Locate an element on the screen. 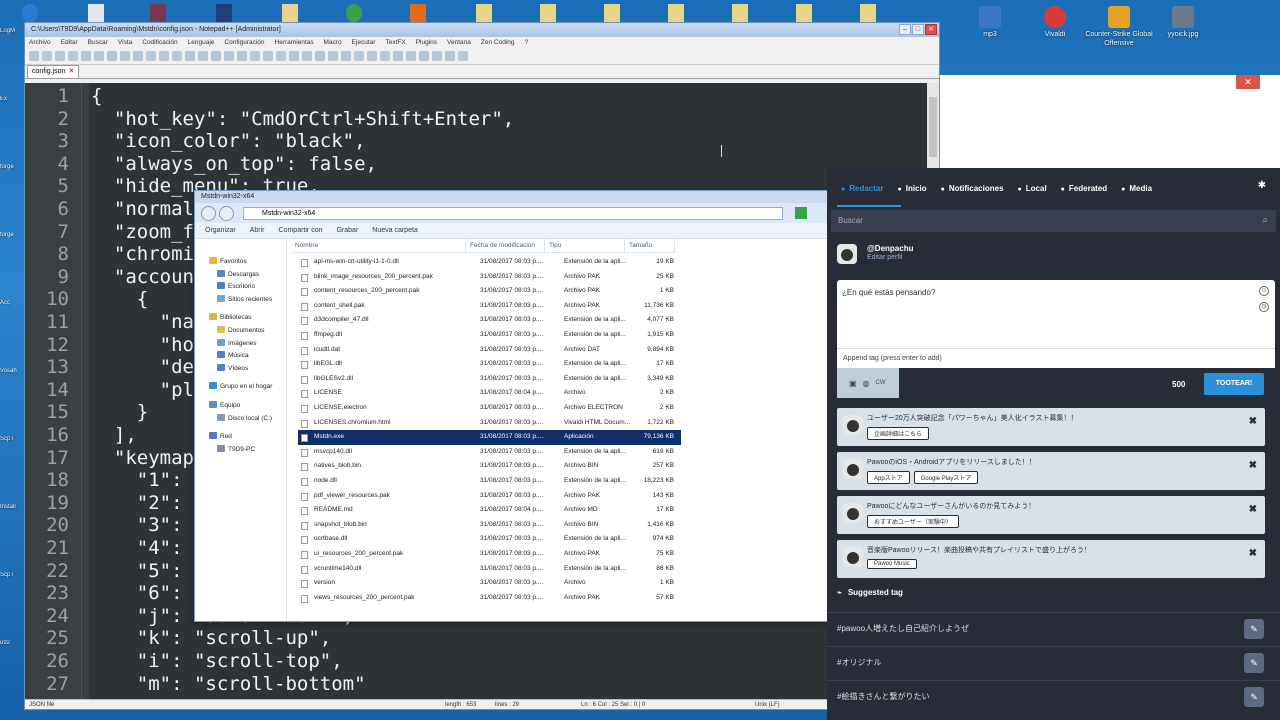 The height and width of the screenshot is (720, 1280). menu-item: Plugins is located at coordinates (426, 43).